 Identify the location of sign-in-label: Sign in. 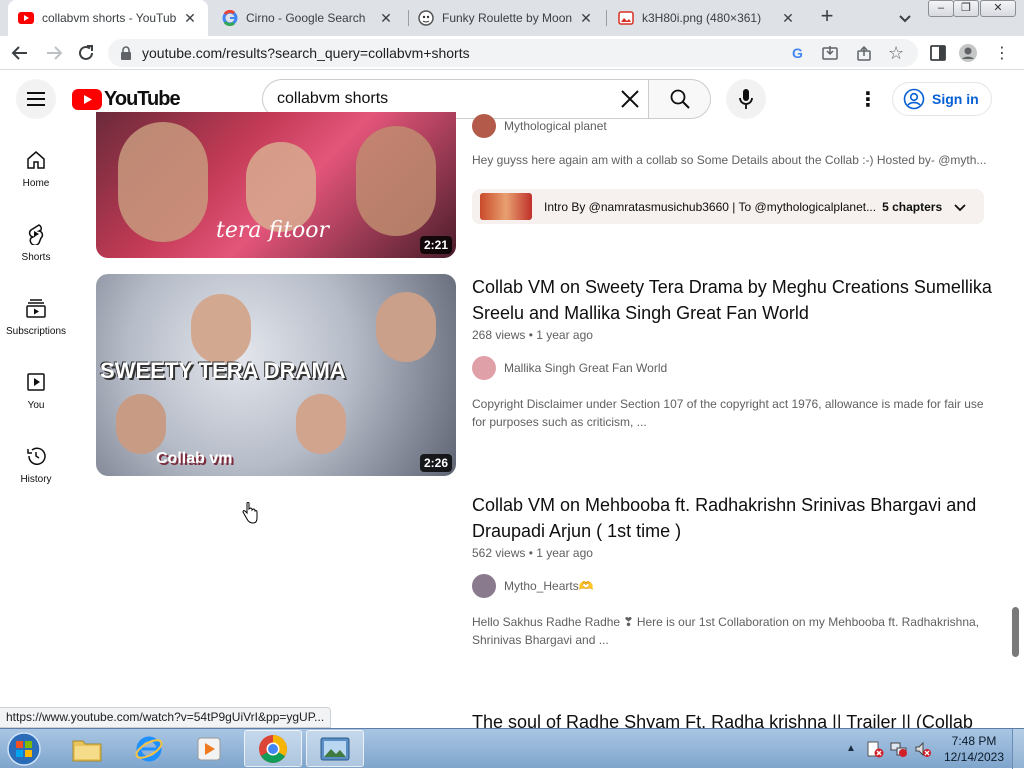
(955, 99).